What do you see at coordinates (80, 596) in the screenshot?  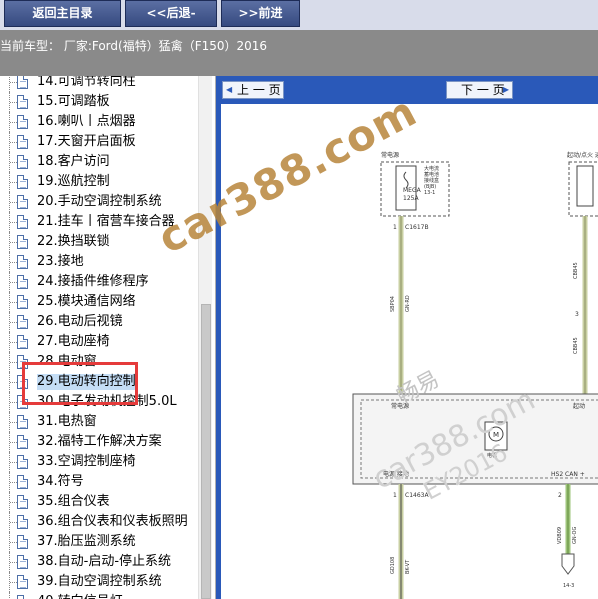 I see `tree-item-label: 40.转向信号灯` at bounding box center [80, 596].